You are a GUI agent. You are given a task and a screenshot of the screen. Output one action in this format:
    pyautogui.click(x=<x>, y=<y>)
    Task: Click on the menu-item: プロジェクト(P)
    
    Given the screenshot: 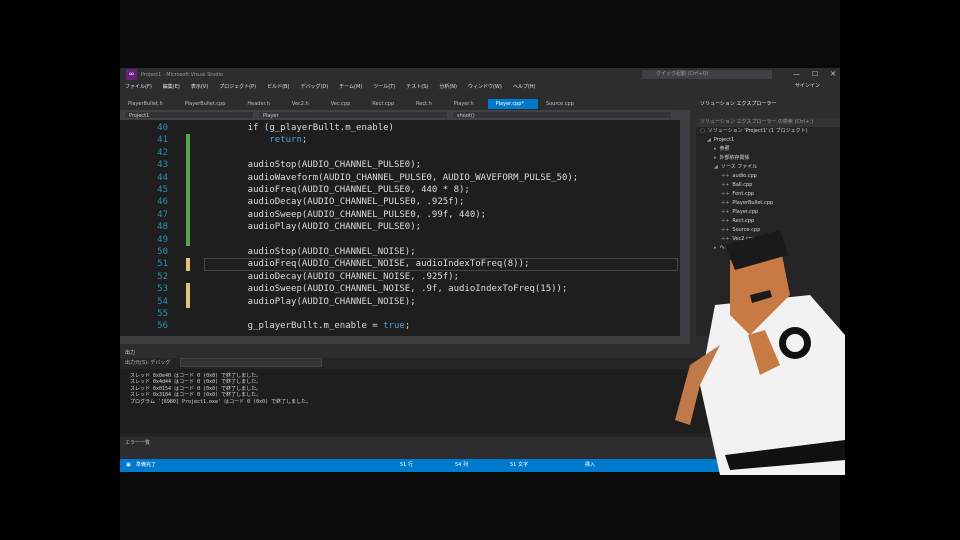 What is the action you would take?
    pyautogui.click(x=237, y=86)
    